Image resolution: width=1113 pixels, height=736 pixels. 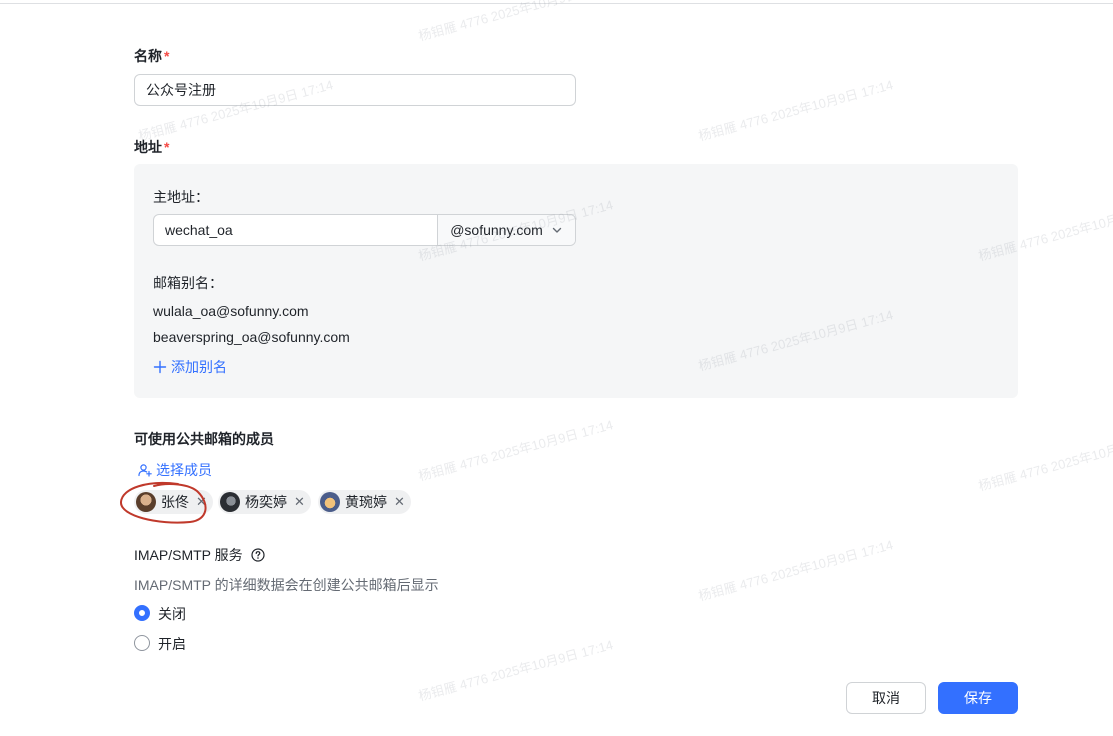 What do you see at coordinates (355, 90) in the screenshot?
I see `name-input: 公众号注册` at bounding box center [355, 90].